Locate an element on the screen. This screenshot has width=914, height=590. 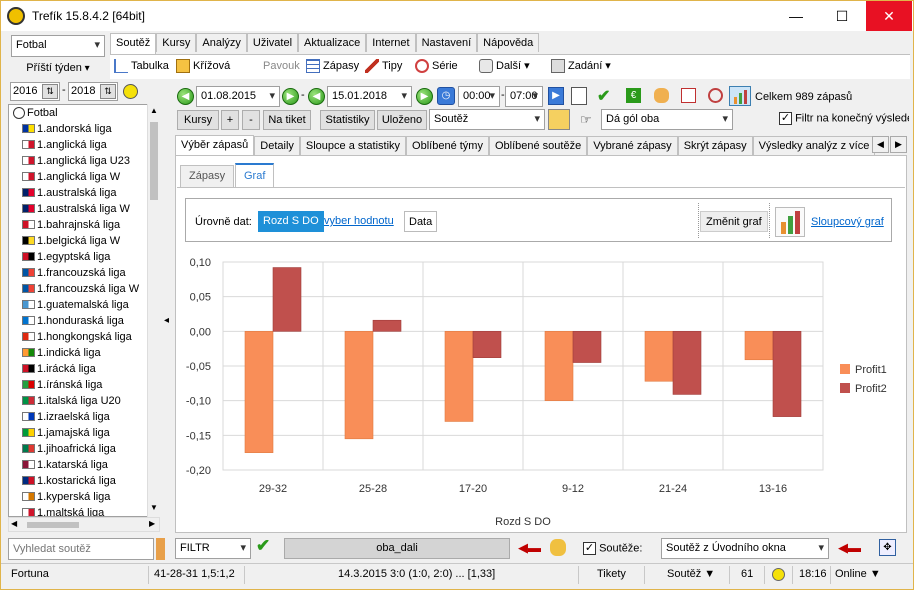
arrow-left-icon: ◀▬ is located at coordinates (529, 548).